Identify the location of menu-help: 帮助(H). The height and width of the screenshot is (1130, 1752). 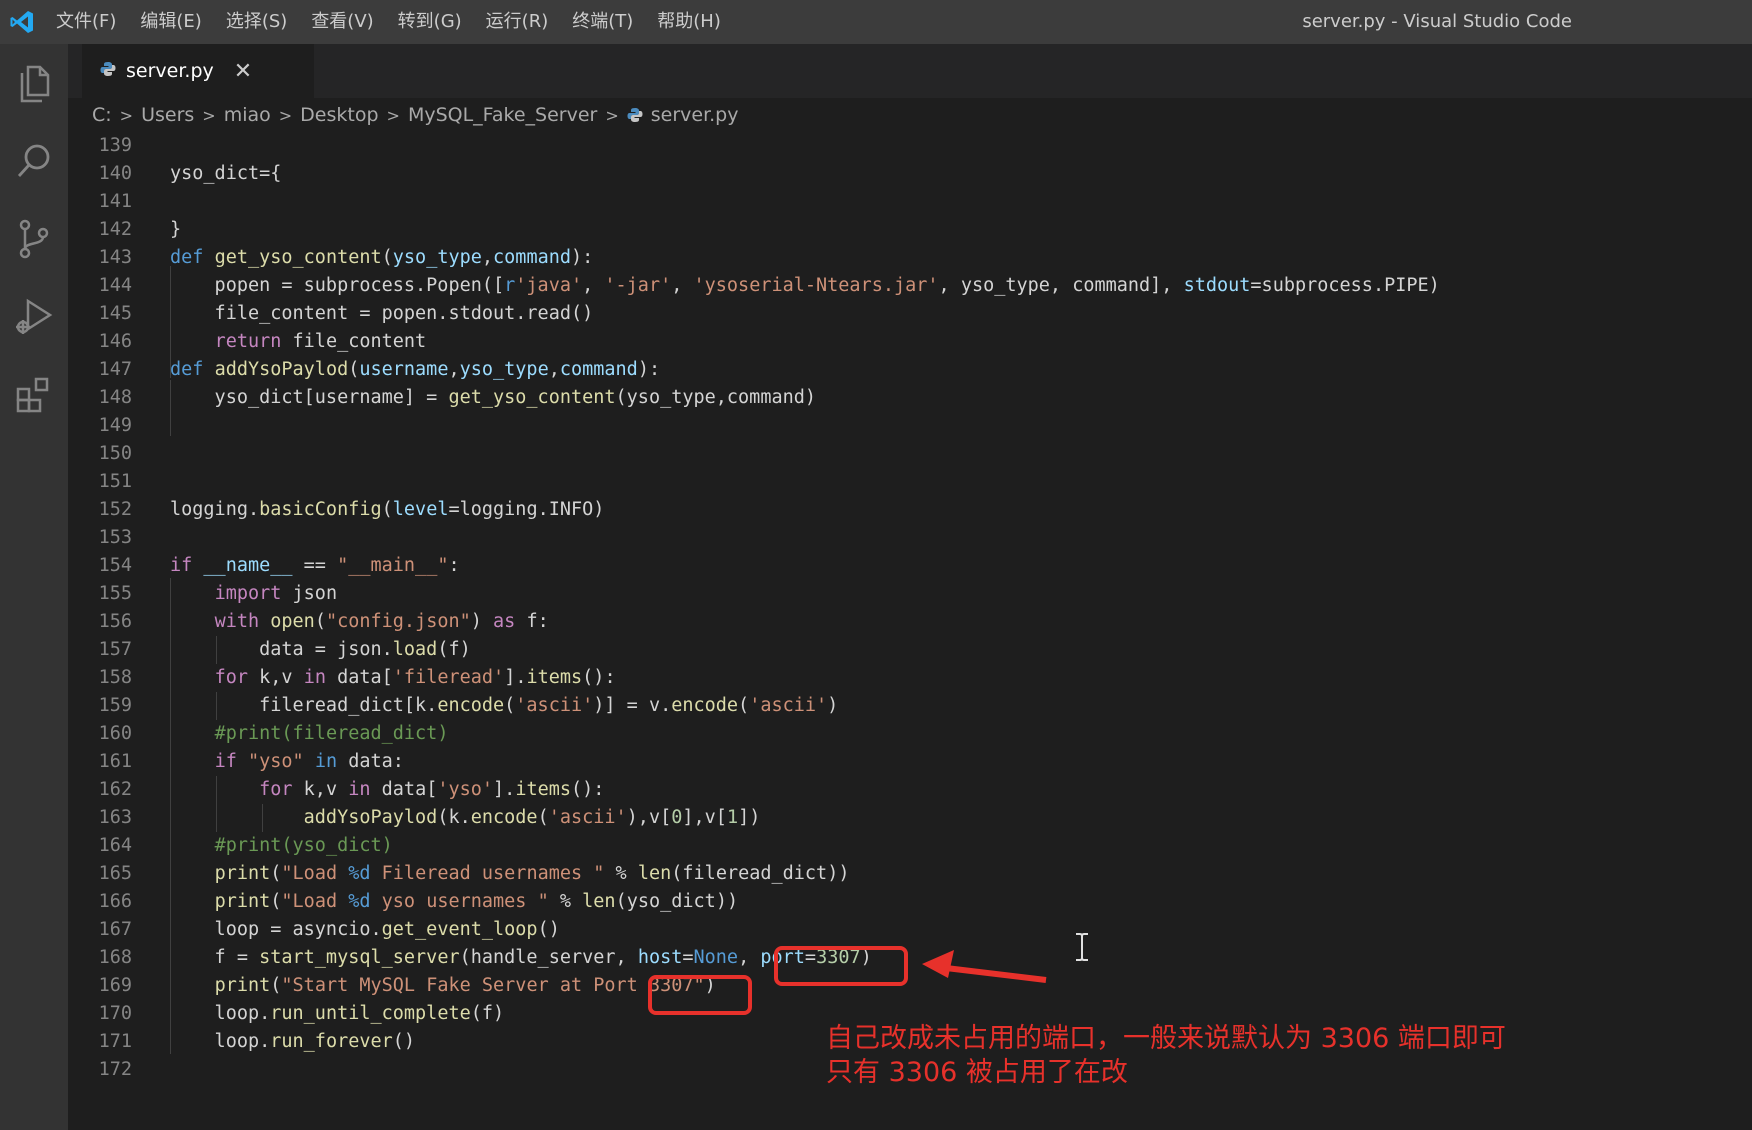
(689, 22).